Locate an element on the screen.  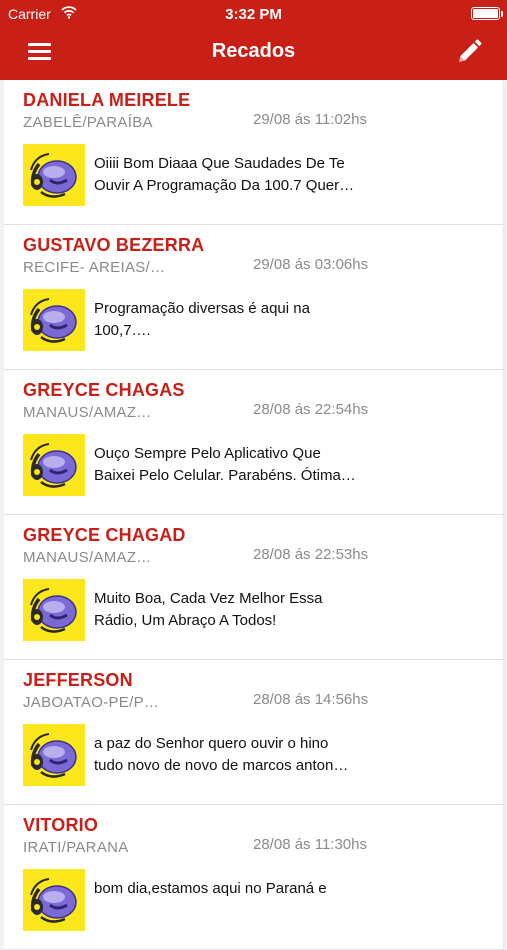
pencil-icon is located at coordinates (469, 52).